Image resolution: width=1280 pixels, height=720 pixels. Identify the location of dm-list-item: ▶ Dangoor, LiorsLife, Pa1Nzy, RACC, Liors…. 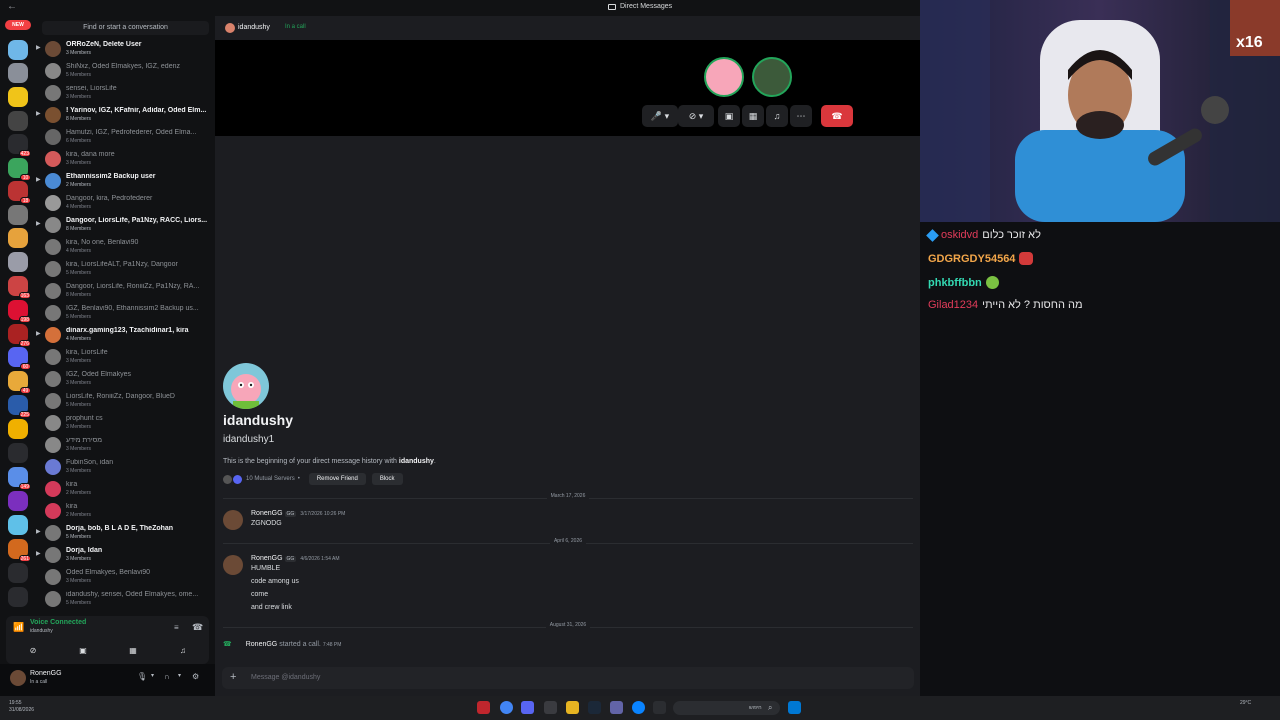
(125, 225).